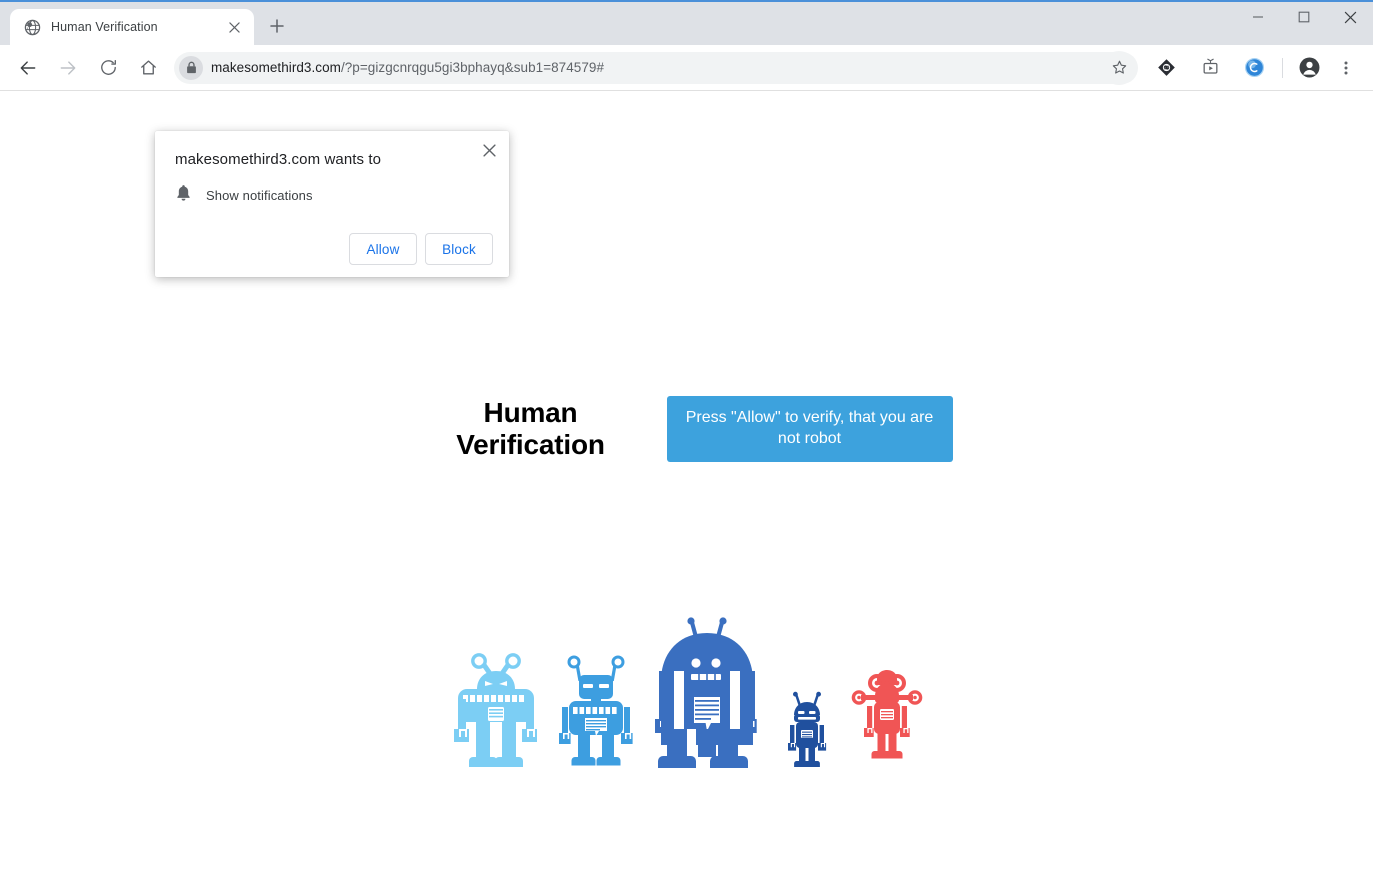 Image resolution: width=1373 pixels, height=880 pixels. I want to click on url-host: makesomethird3.com, so click(276, 67).